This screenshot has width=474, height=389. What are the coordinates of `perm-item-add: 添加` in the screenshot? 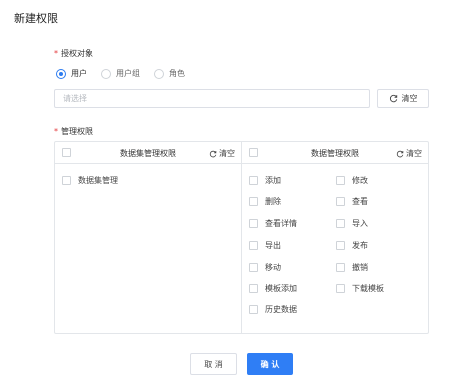 It's located at (265, 180).